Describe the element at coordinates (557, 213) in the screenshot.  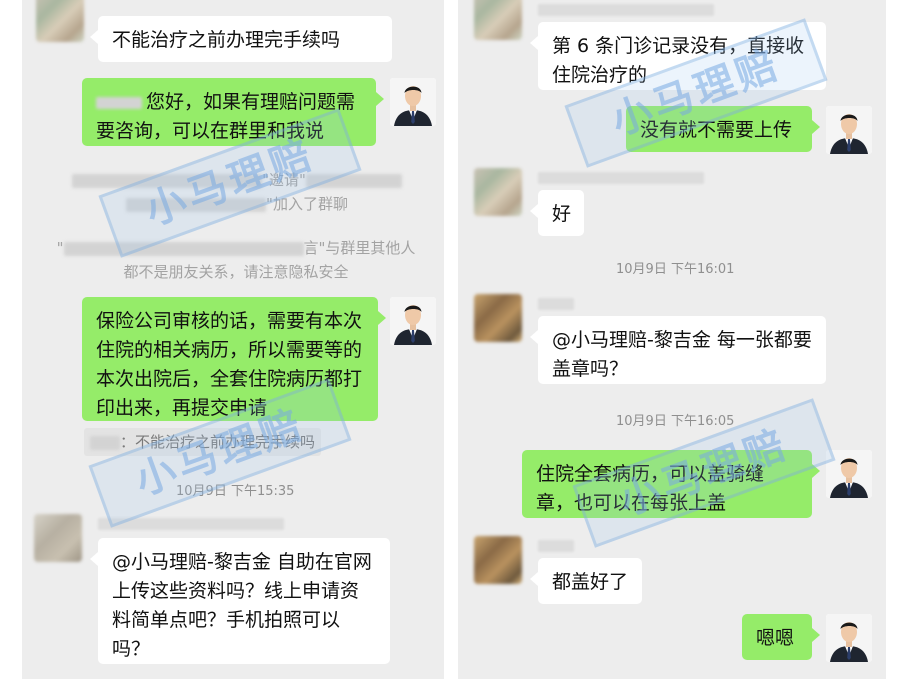
I see `message-bubble: 好` at that location.